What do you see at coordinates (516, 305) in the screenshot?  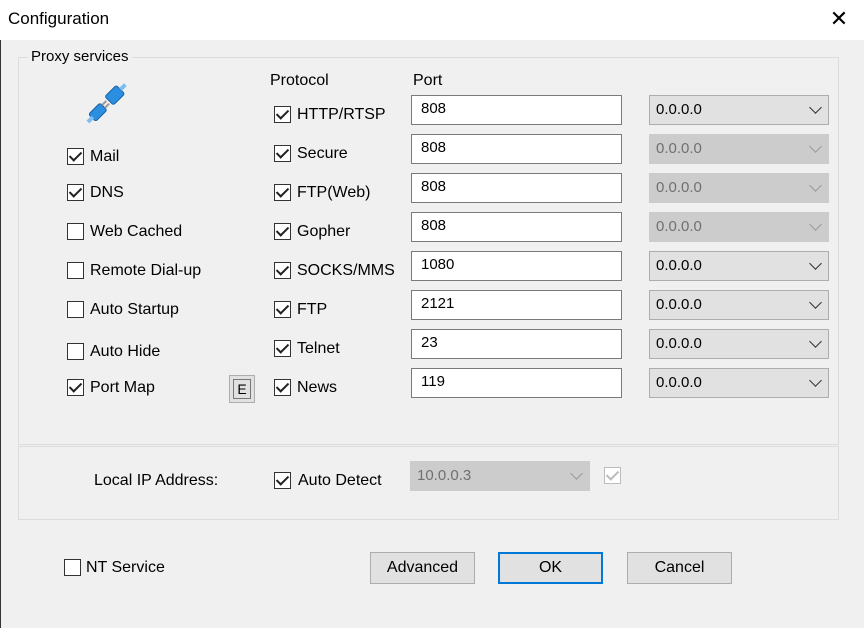 I see `port-input: 2121` at bounding box center [516, 305].